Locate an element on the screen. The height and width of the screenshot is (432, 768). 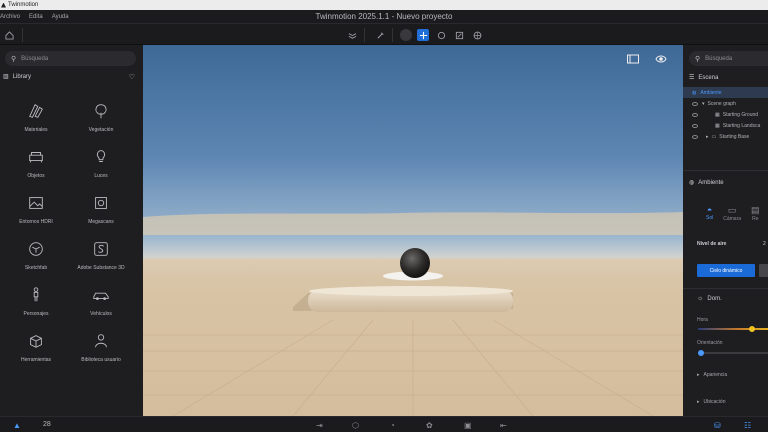
properties-toggle-icon: ☷ is located at coordinates (747, 425).